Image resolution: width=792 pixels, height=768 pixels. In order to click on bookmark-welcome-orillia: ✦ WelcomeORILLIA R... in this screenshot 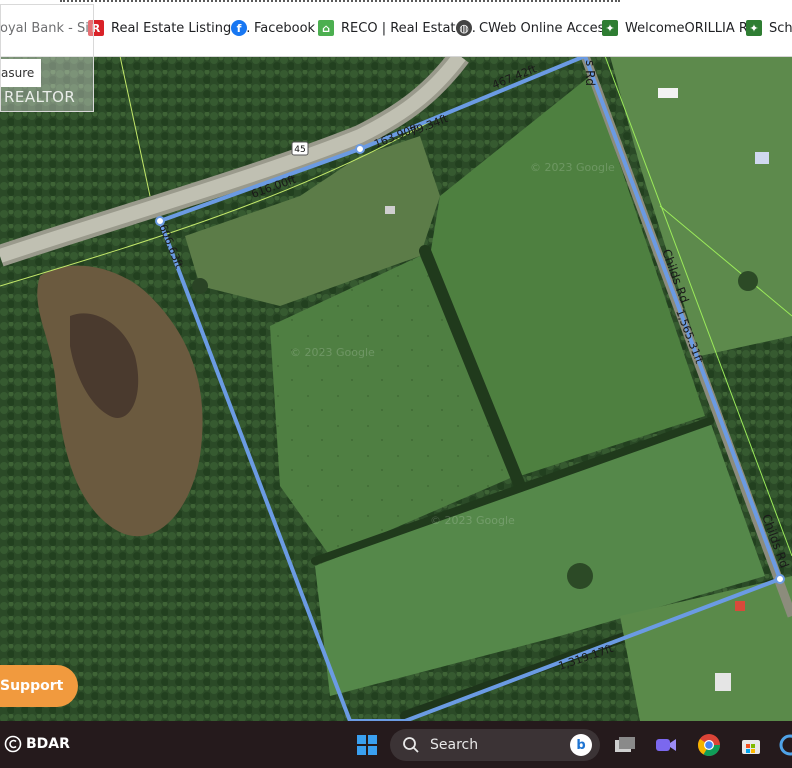, I will do `click(681, 28)`.